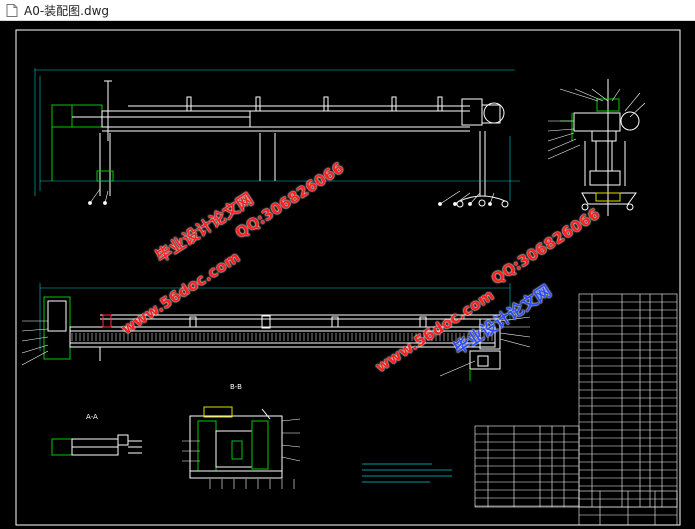 The image size is (695, 529). Describe the element at coordinates (236, 442) in the screenshot. I see `section-bb` at that location.